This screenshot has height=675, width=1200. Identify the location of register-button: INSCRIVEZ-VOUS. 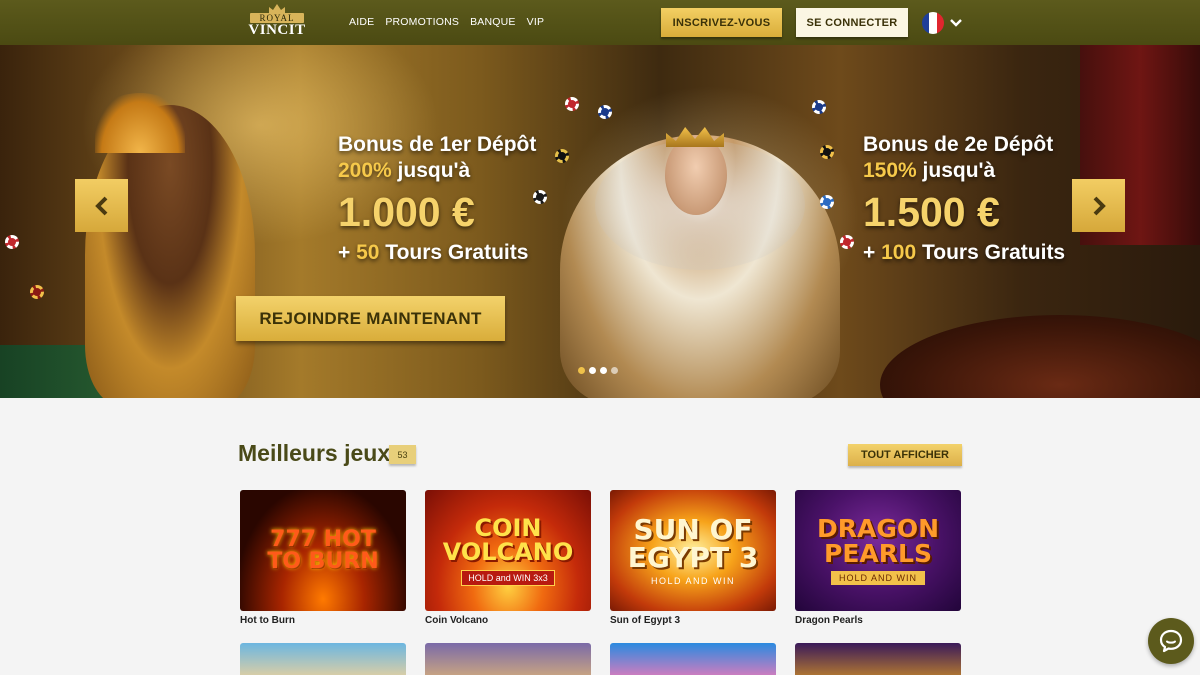
(721, 22).